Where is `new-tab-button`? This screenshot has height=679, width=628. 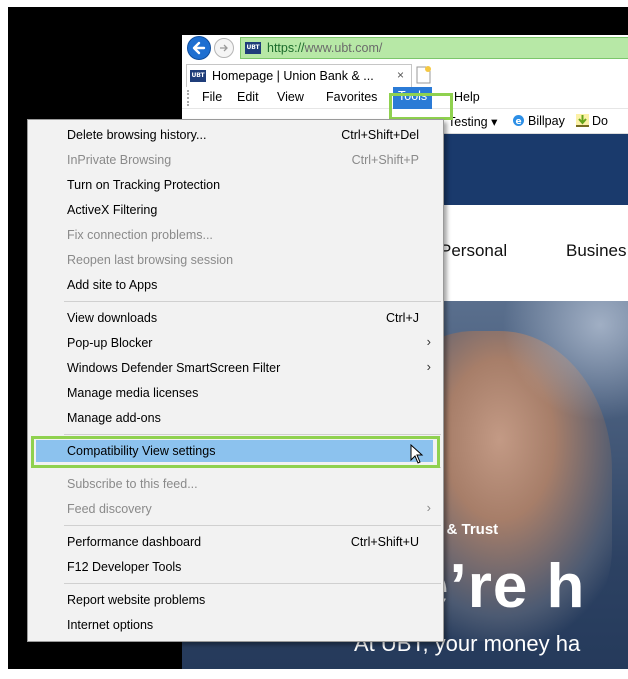 new-tab-button is located at coordinates (424, 75).